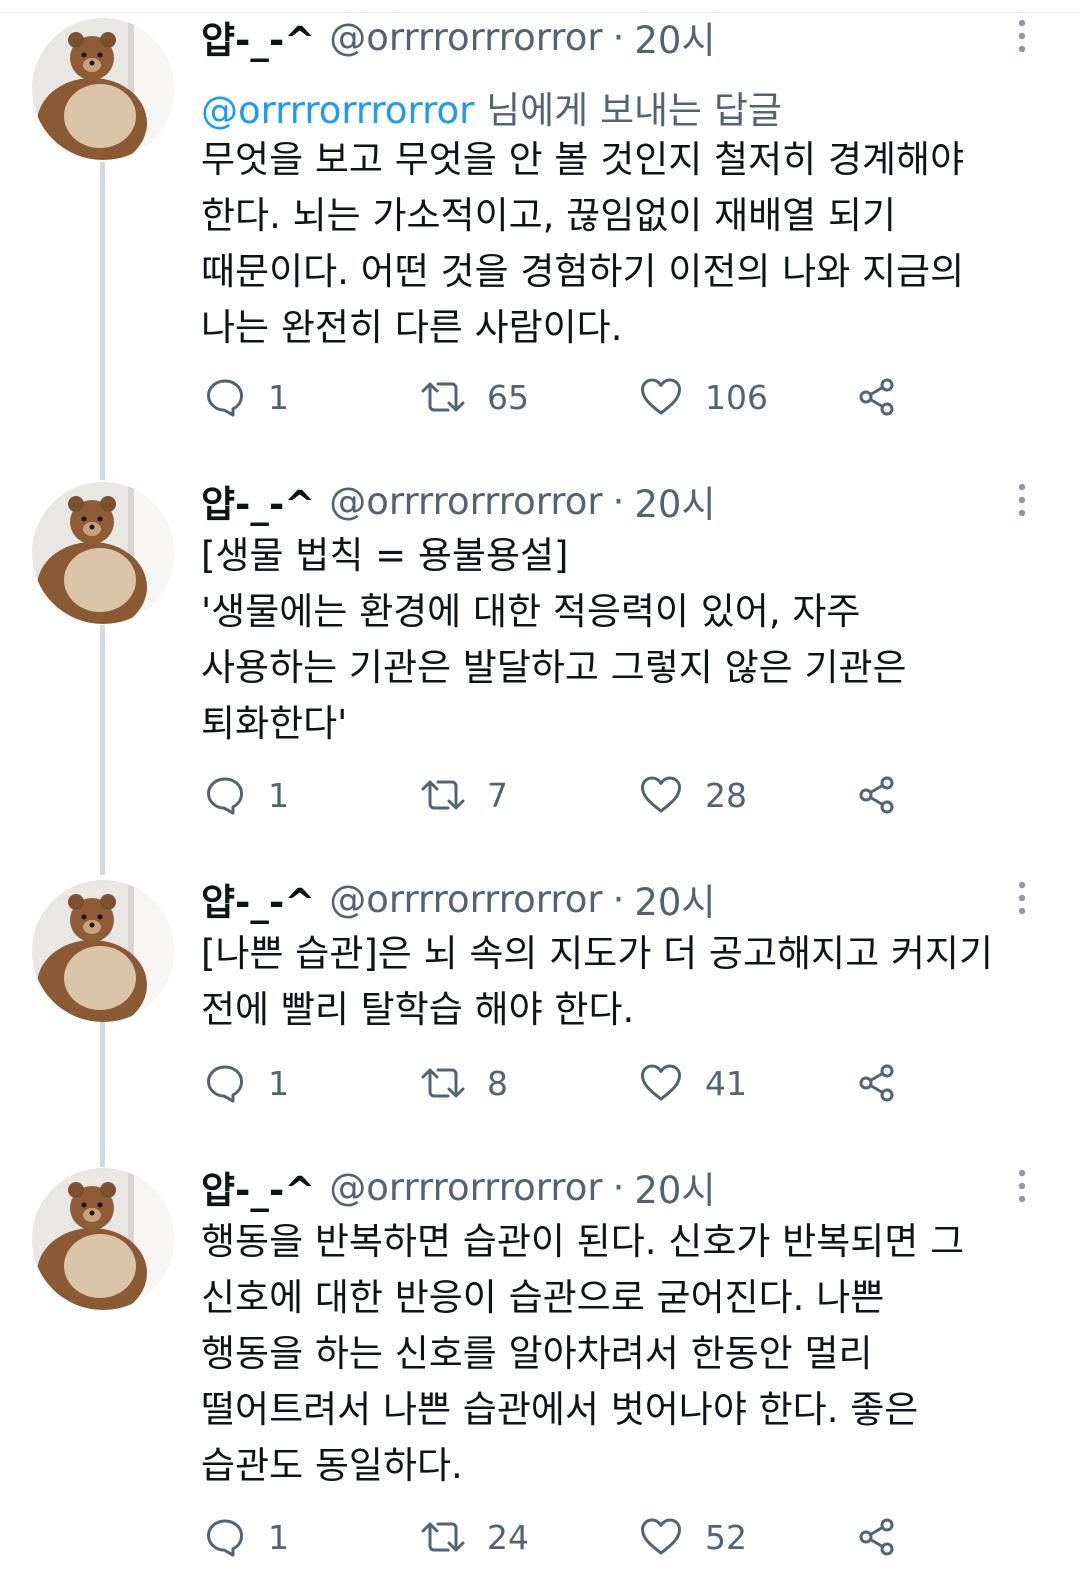 The width and height of the screenshot is (1080, 1574). What do you see at coordinates (628, 110) in the screenshot?
I see `reply-to-label: 님에게 보내는 답글` at bounding box center [628, 110].